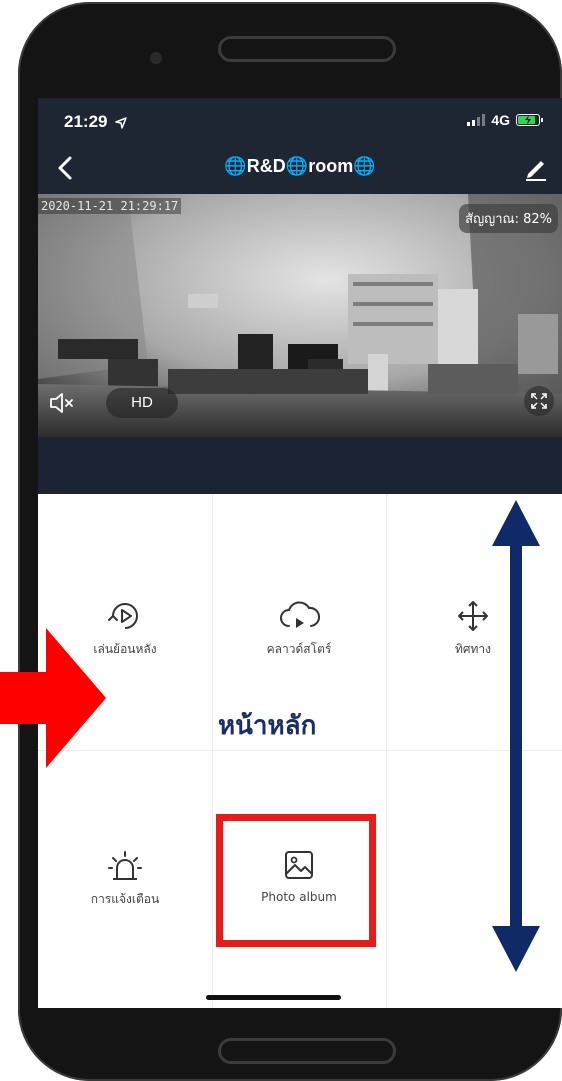 Image resolution: width=562 pixels, height=1081 pixels. Describe the element at coordinates (307, 1051) in the screenshot. I see `phone-bottom-bezel` at that location.